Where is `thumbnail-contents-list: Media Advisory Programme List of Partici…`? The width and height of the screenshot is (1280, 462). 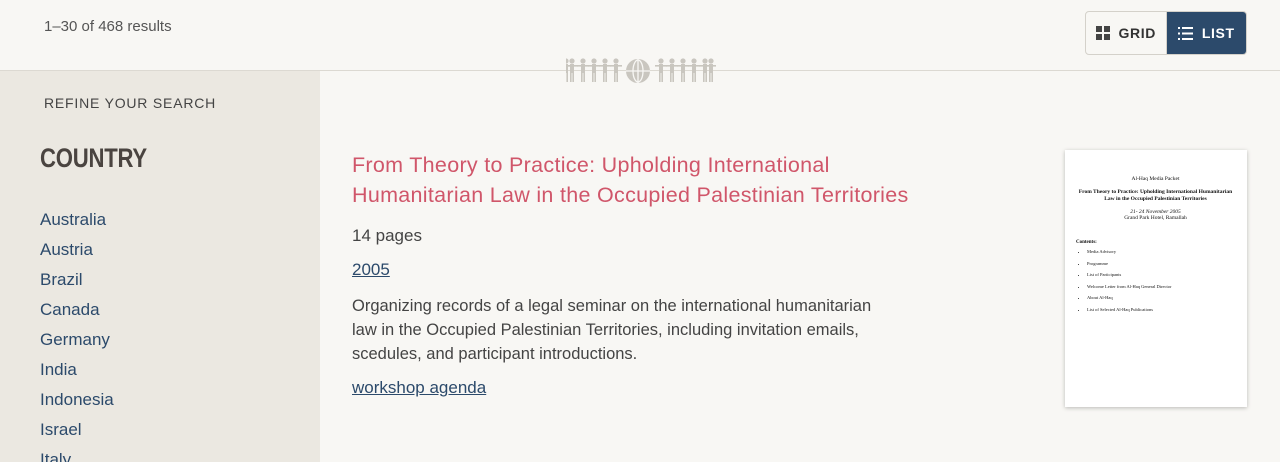
thumbnail-contents-list: Media Advisory Programme List of Partici… is located at coordinates (1161, 283).